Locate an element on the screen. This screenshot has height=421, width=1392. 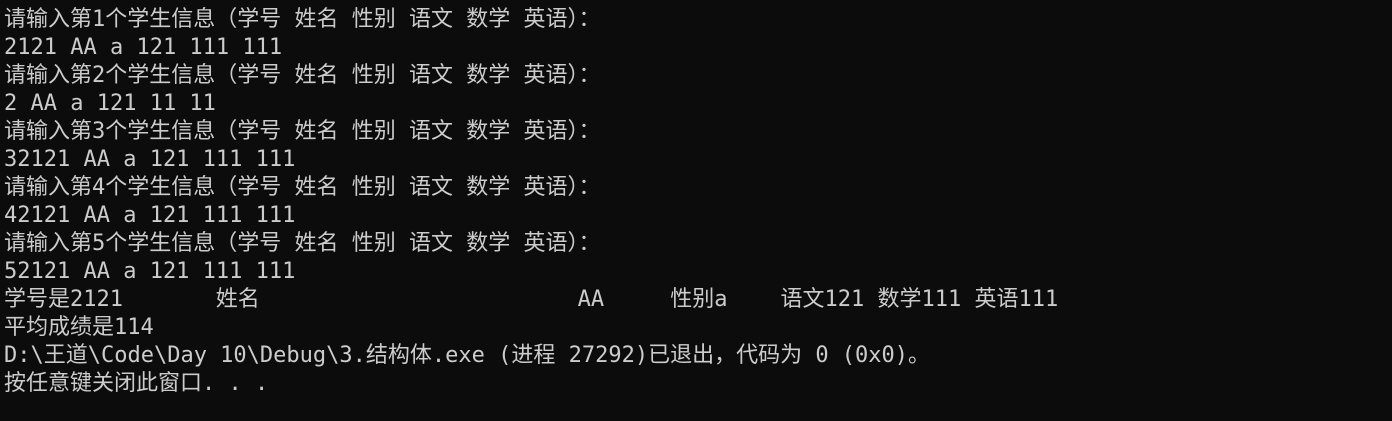
input-line-2: 2 AA a 121 11 11 is located at coordinates (110, 103).